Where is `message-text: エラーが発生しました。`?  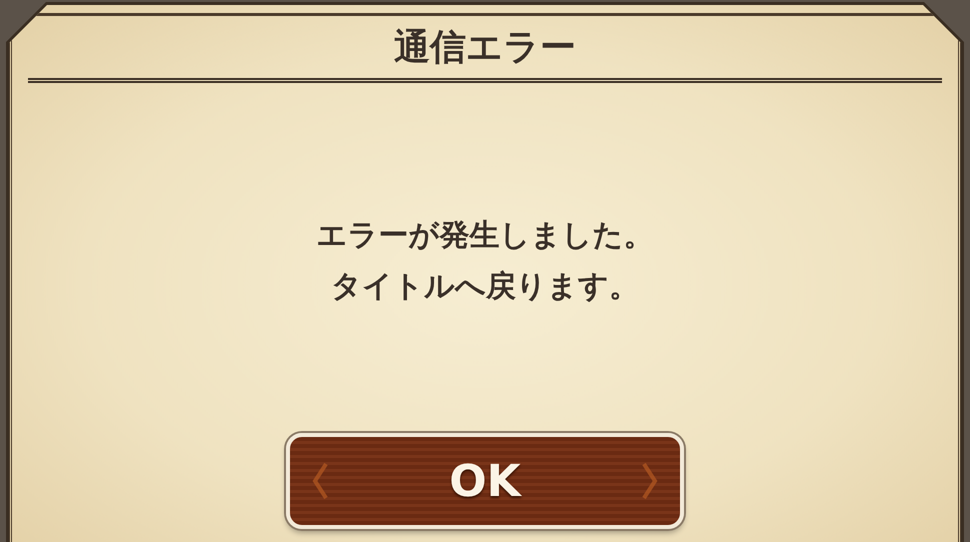 message-text: エラーが発生しました。 is located at coordinates (485, 236).